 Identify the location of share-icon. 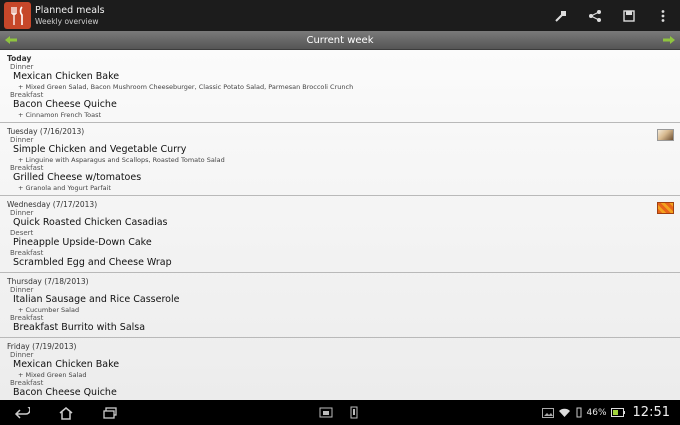
(595, 15).